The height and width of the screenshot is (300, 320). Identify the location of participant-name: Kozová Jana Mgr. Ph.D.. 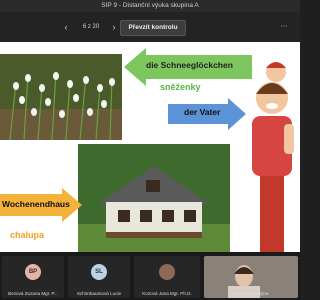
(167, 293).